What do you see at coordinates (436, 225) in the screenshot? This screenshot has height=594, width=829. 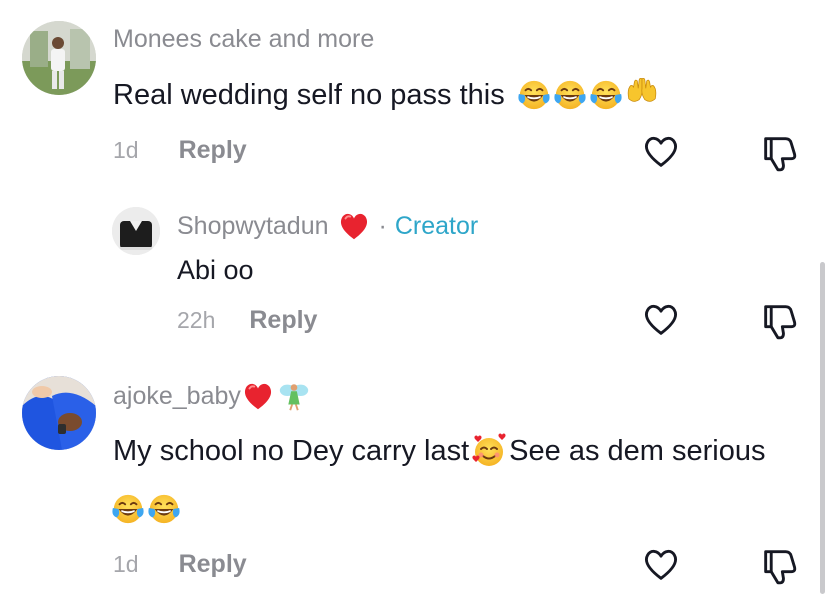 I see `creator-badge: Creator` at bounding box center [436, 225].